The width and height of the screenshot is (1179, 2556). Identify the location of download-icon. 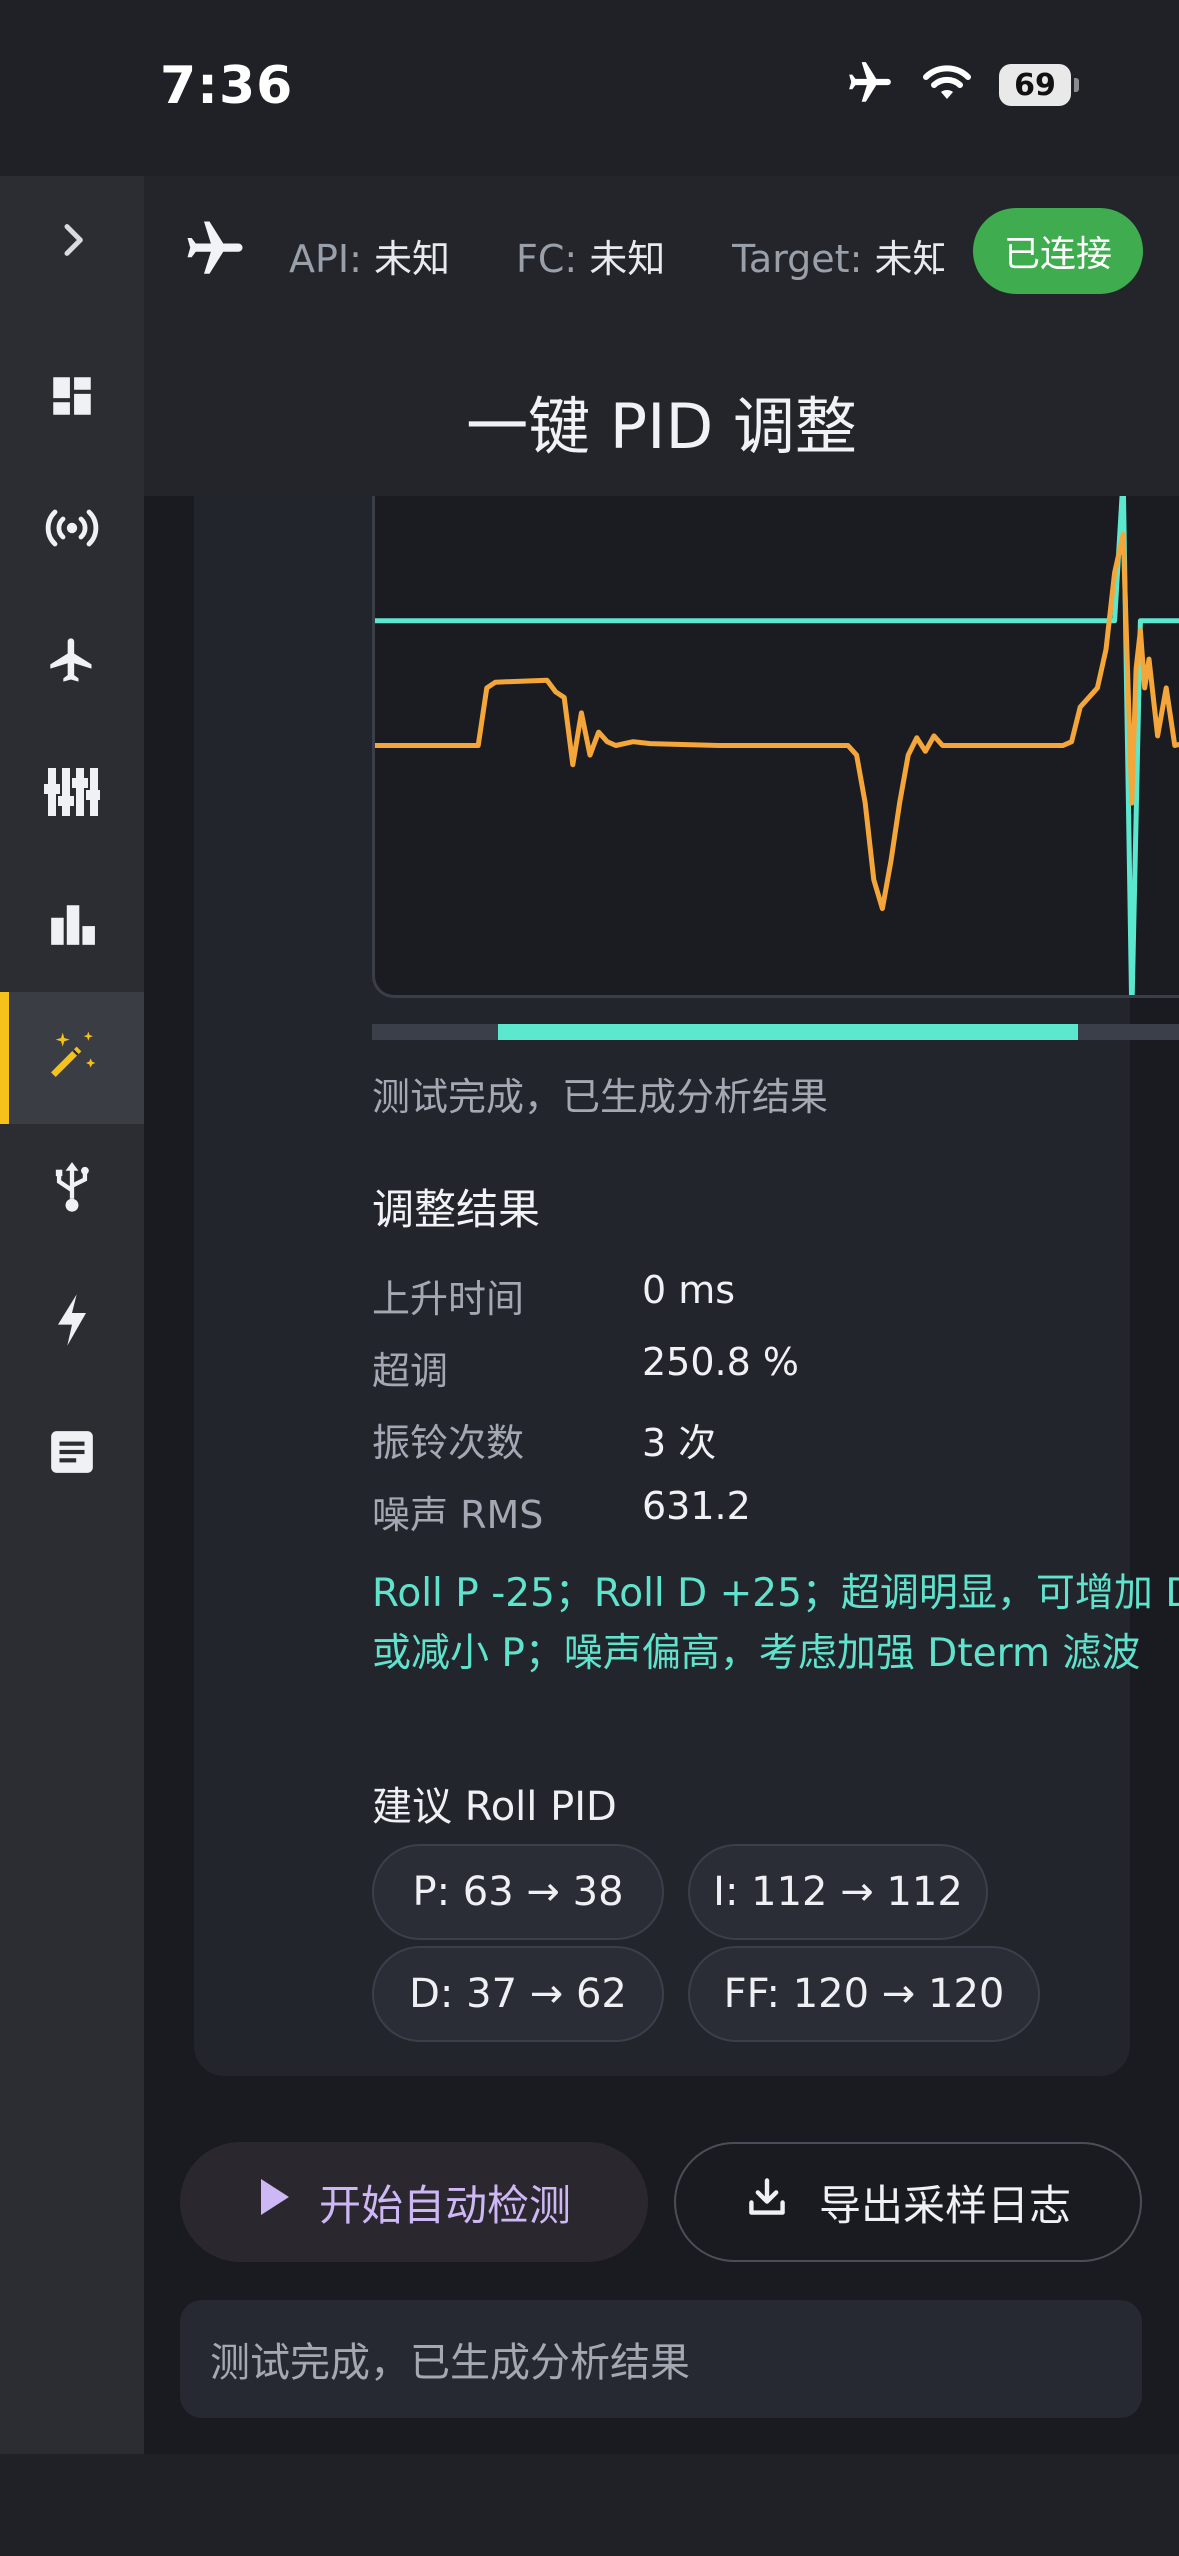
(767, 2202).